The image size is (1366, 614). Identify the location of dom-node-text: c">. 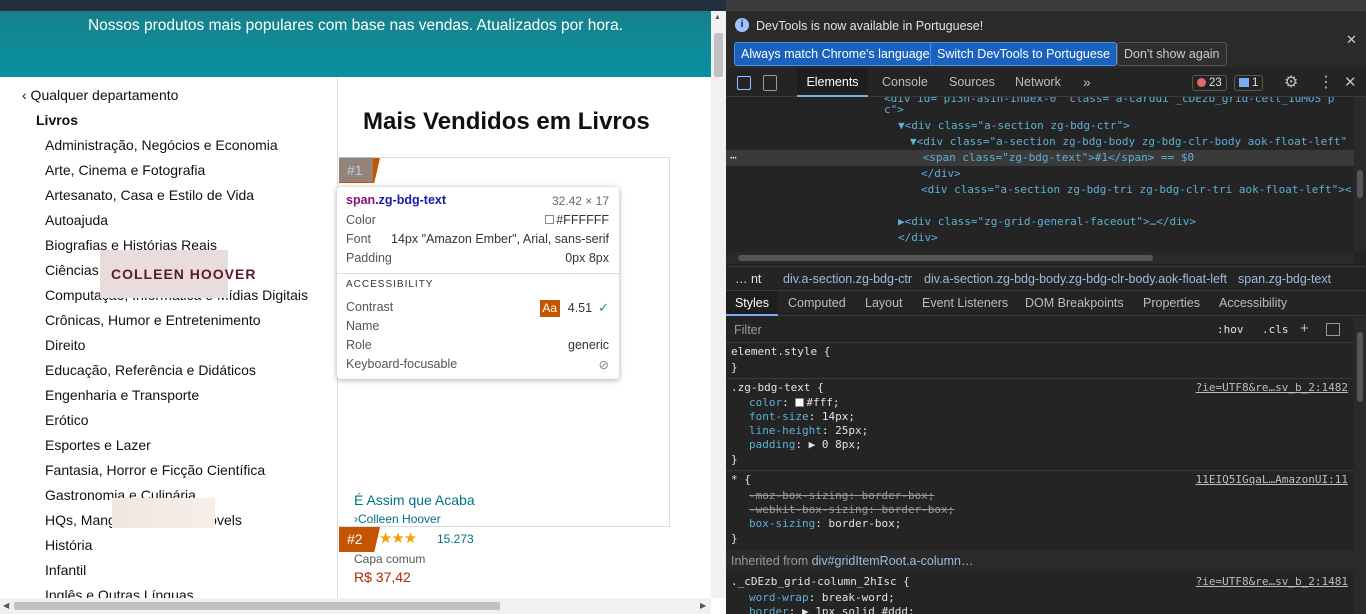
(894, 109).